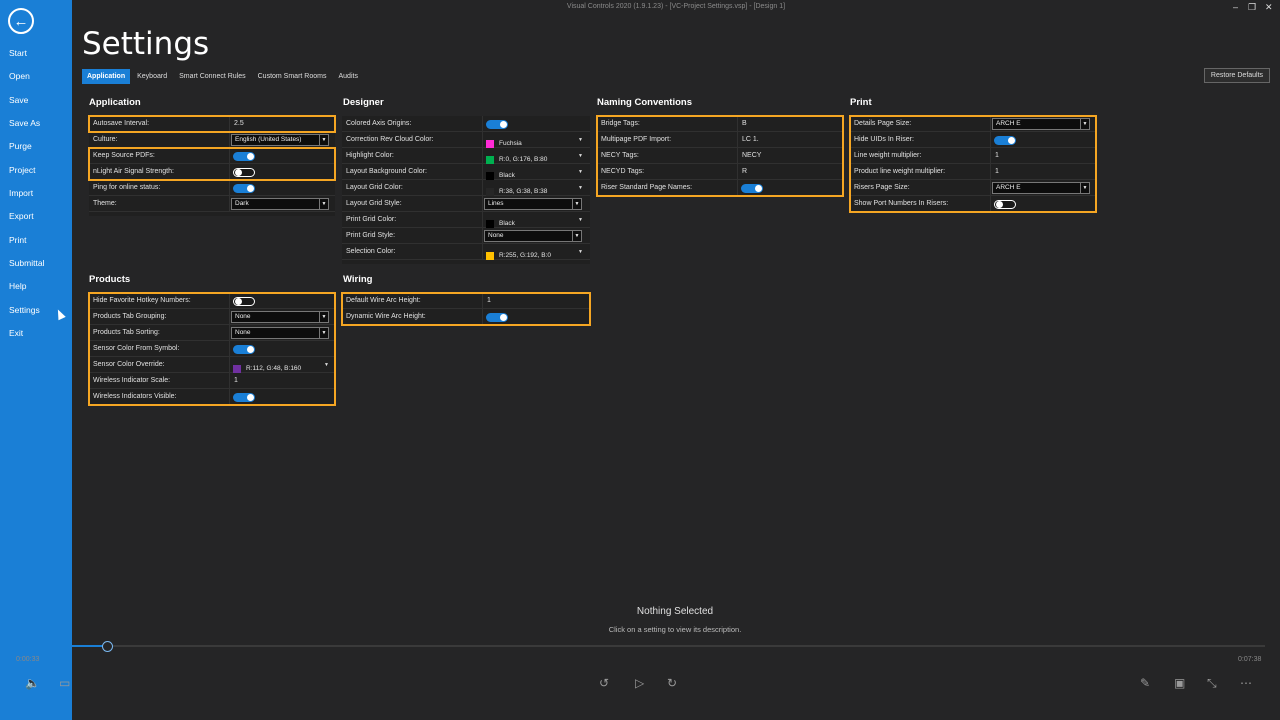 Image resolution: width=1280 pixels, height=720 pixels. Describe the element at coordinates (17, 240) in the screenshot. I see `sidebar-item-print: Print` at that location.